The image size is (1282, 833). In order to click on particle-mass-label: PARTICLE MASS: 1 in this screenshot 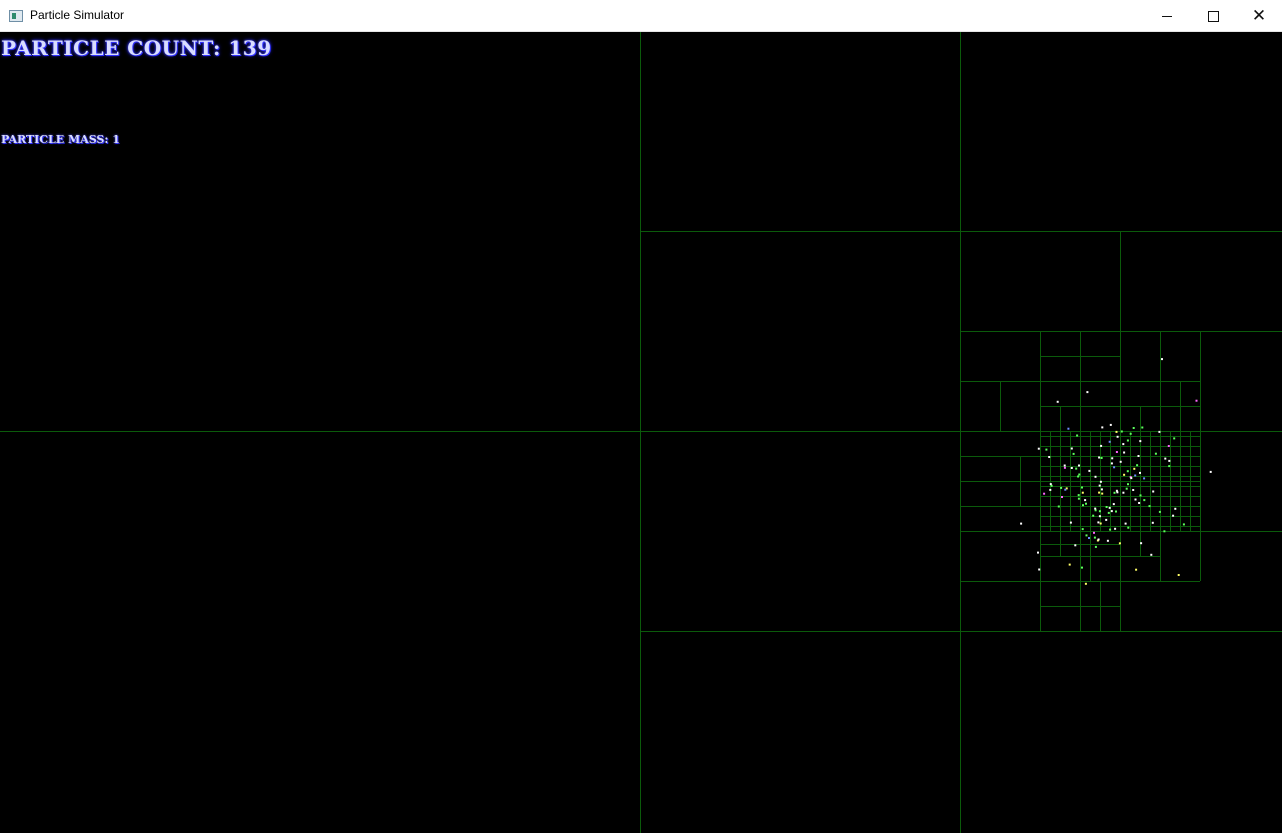, I will do `click(60, 139)`.